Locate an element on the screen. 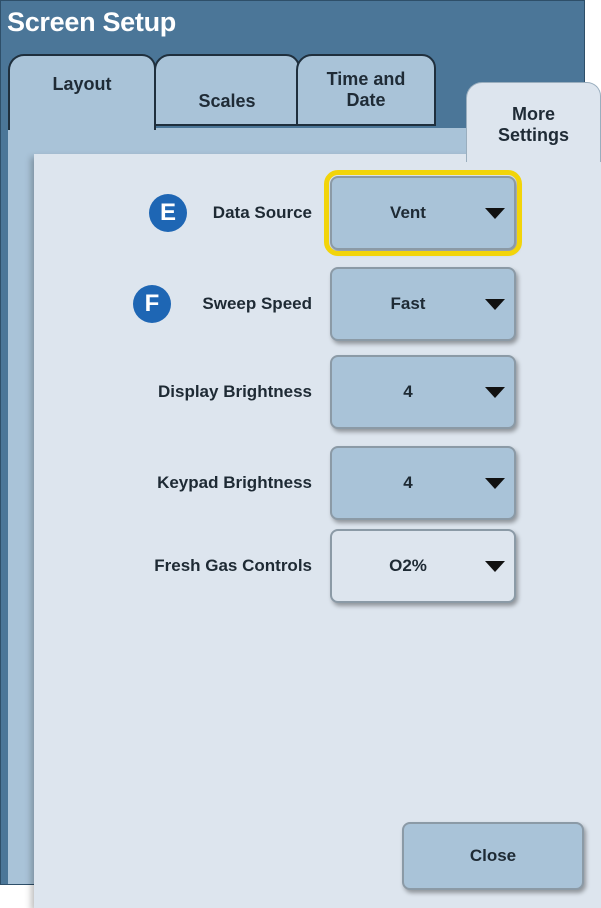  tab-scales-label: Scales is located at coordinates (227, 100).